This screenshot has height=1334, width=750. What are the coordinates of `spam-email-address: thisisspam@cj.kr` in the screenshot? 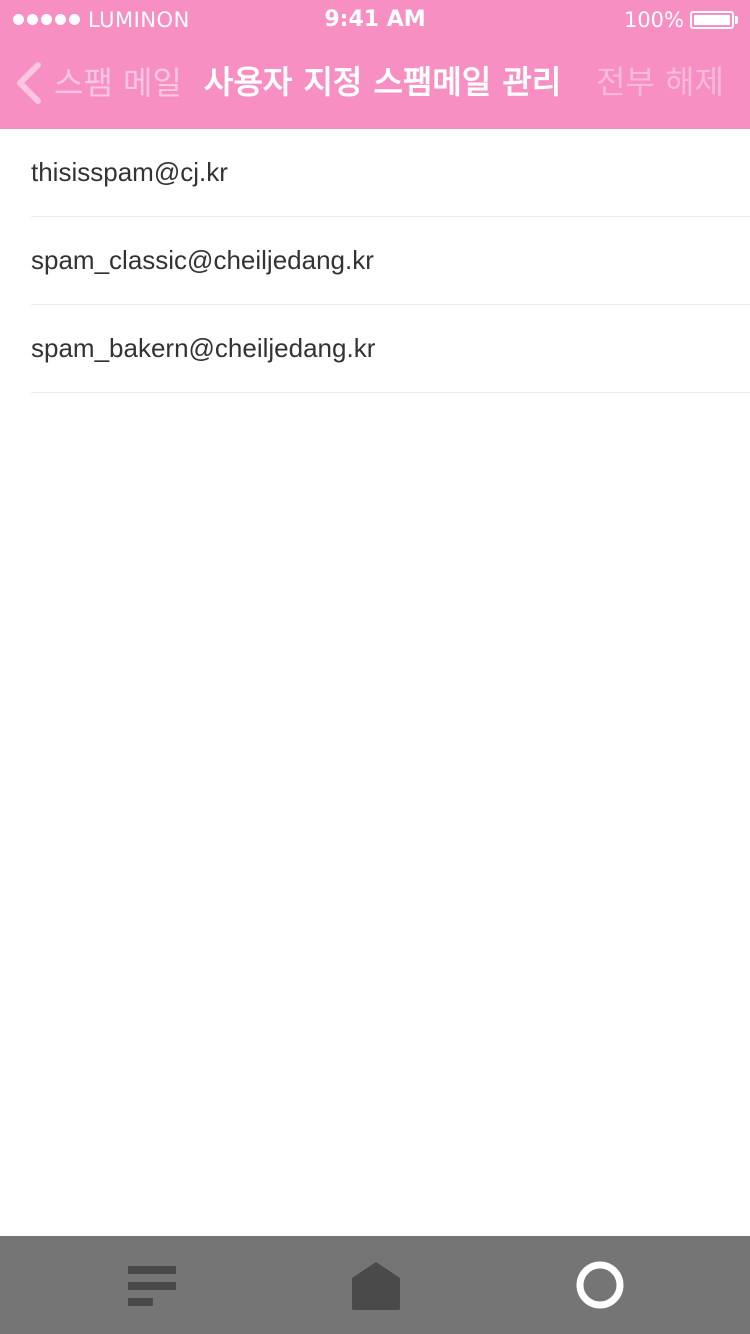 It's located at (129, 172).